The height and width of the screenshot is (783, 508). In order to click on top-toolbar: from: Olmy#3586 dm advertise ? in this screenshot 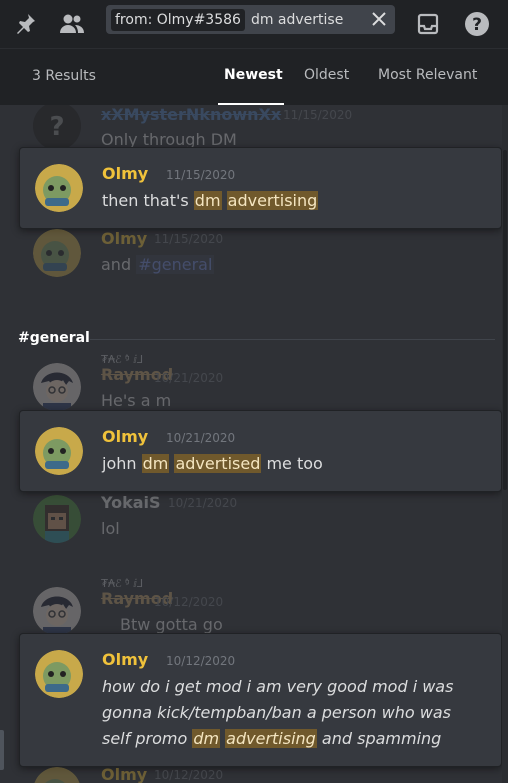, I will do `click(254, 24)`.